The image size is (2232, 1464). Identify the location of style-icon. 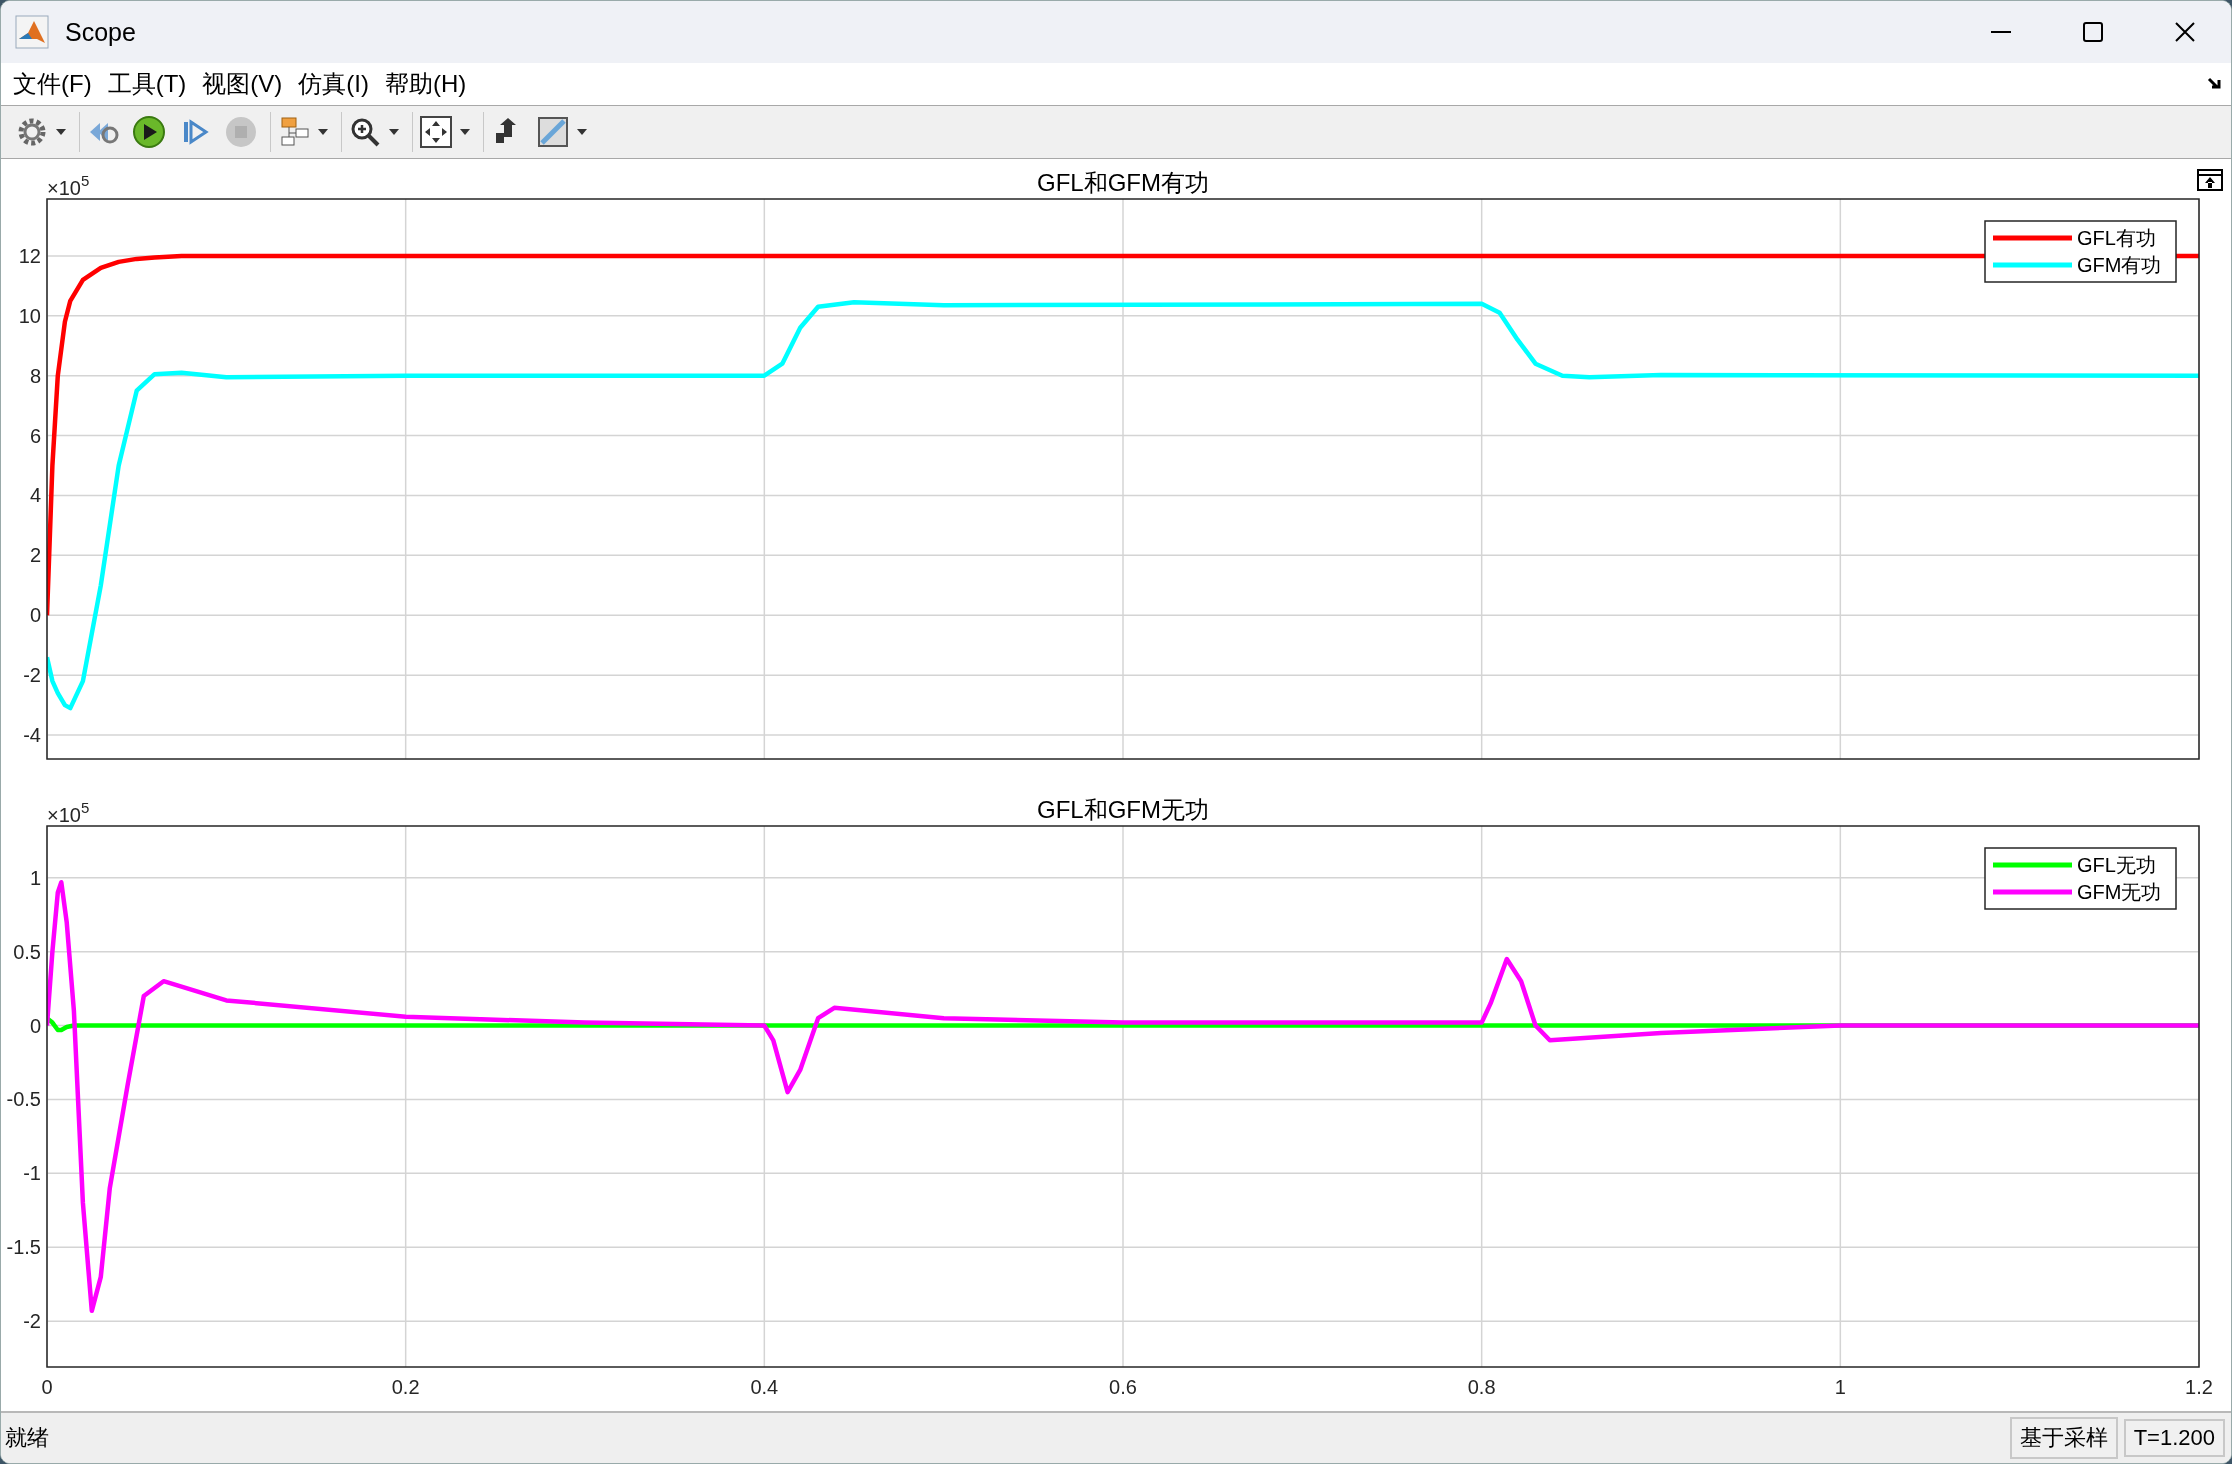
(553, 132).